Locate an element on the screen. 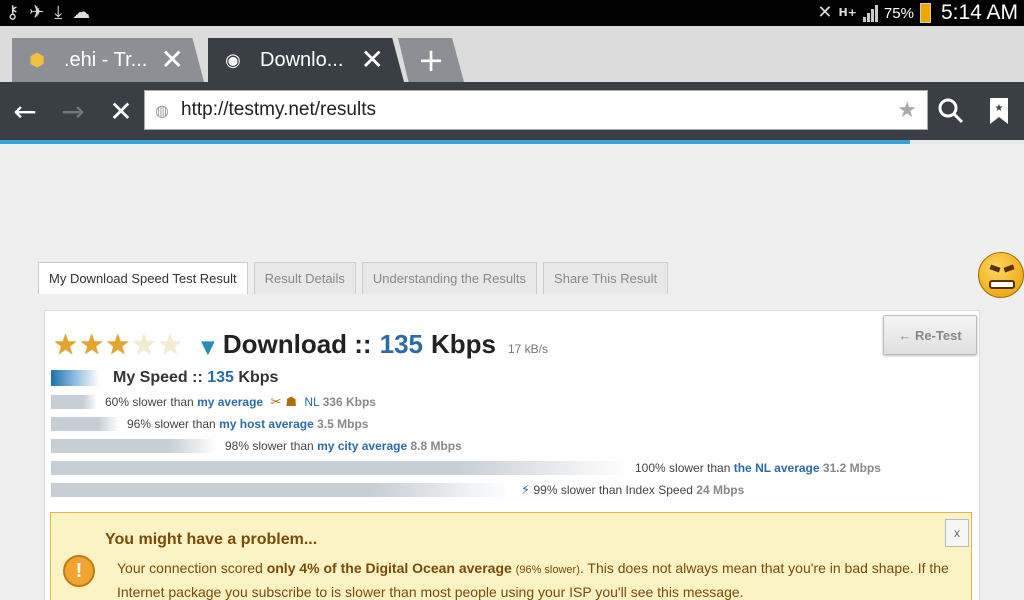 Image resolution: width=1024 pixels, height=600 pixels. my-speed-row: My Speed :: 135 Kbps is located at coordinates (164, 378).